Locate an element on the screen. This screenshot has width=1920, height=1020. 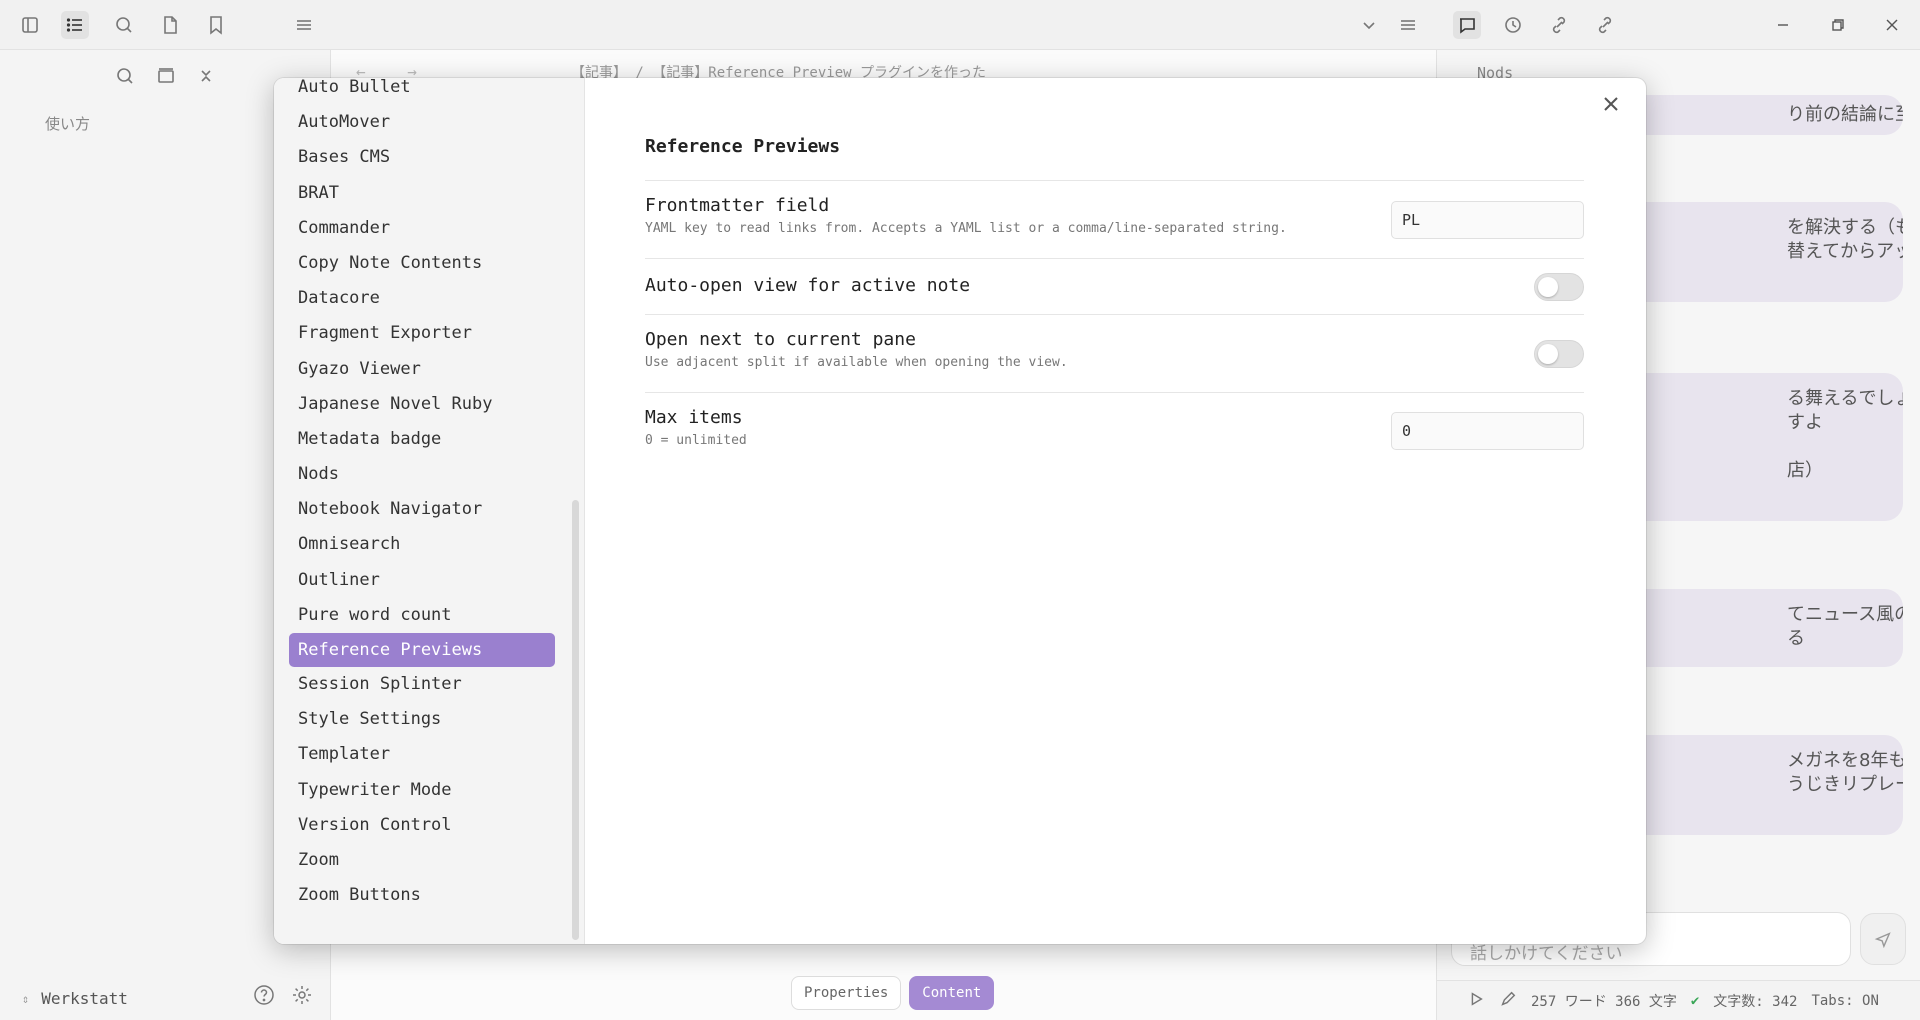
nav-item: Commander is located at coordinates (422, 228).